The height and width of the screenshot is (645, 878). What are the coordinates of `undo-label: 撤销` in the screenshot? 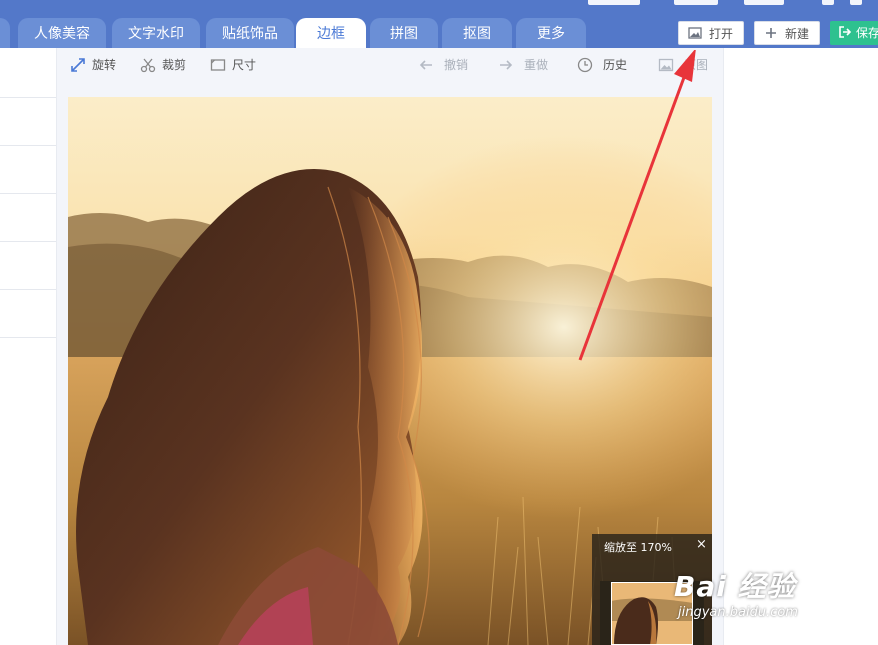 It's located at (456, 65).